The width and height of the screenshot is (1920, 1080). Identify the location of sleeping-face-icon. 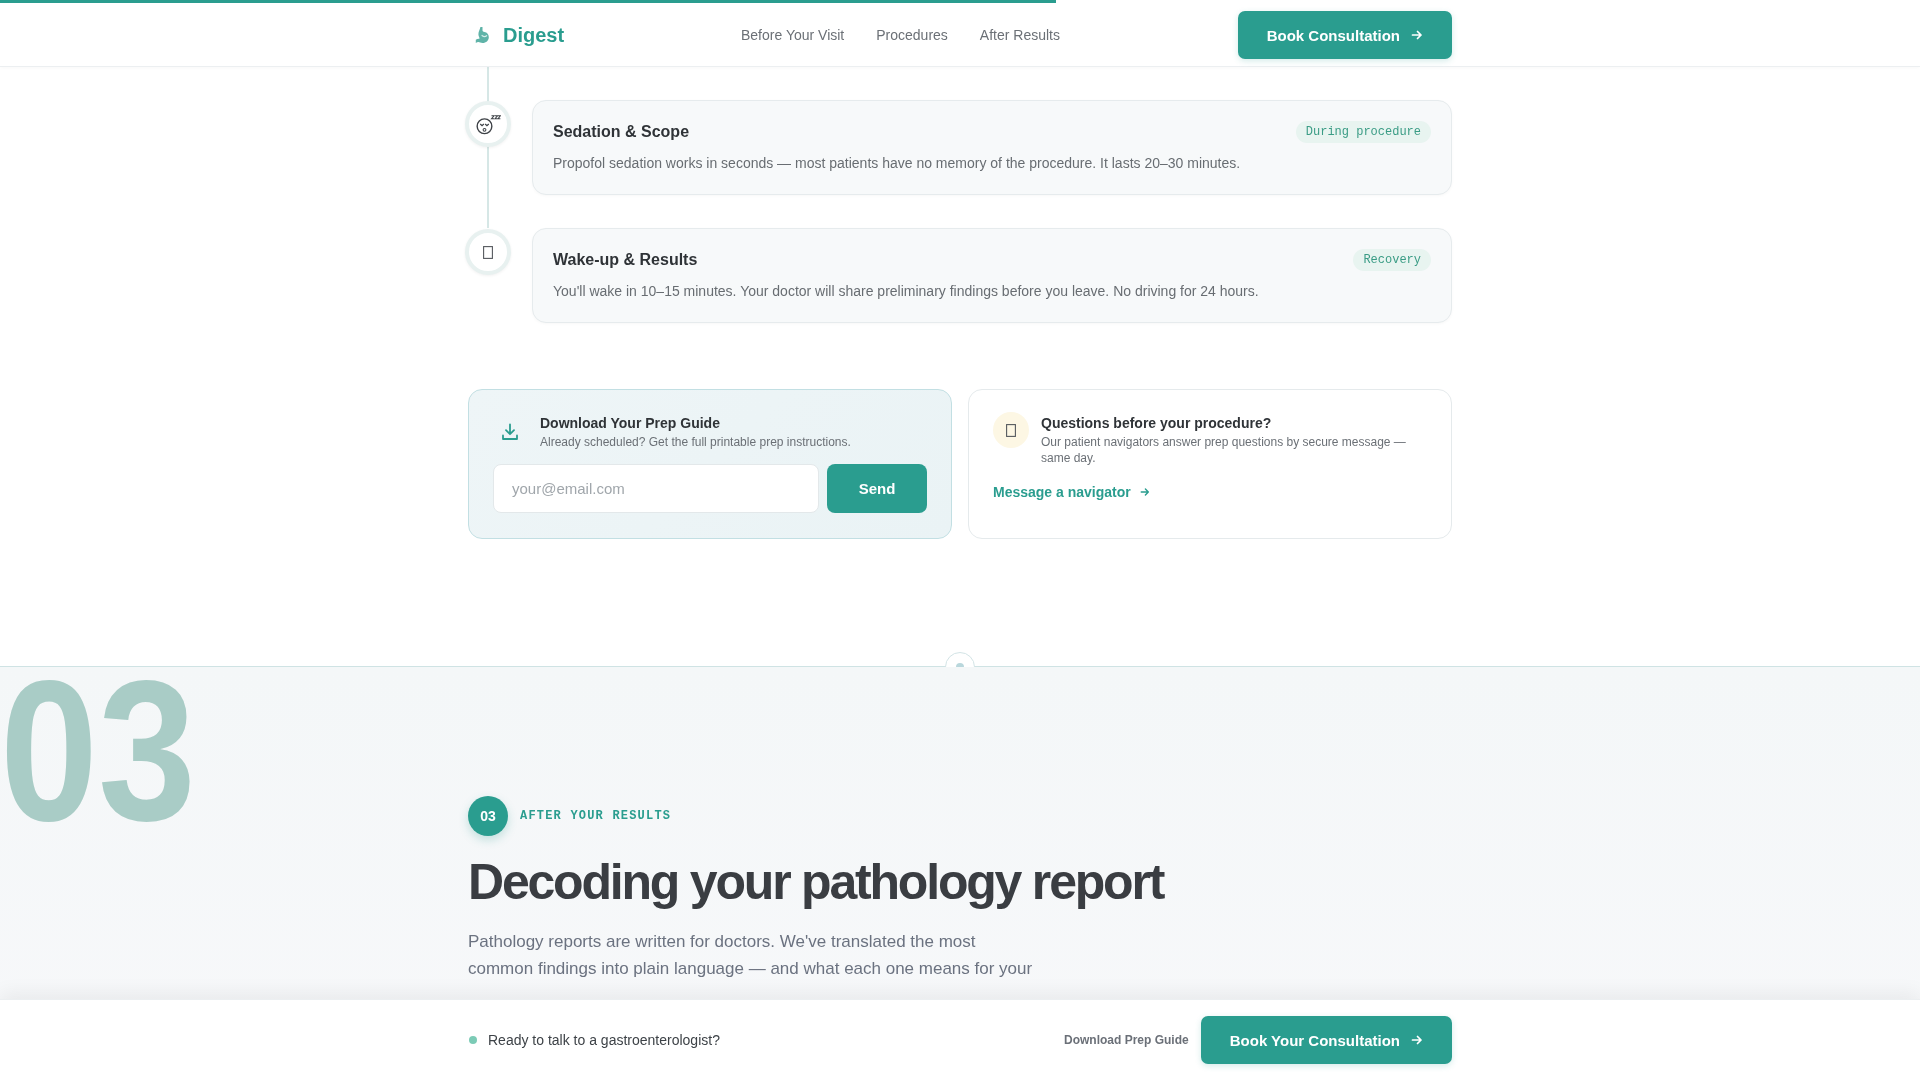
(488, 124).